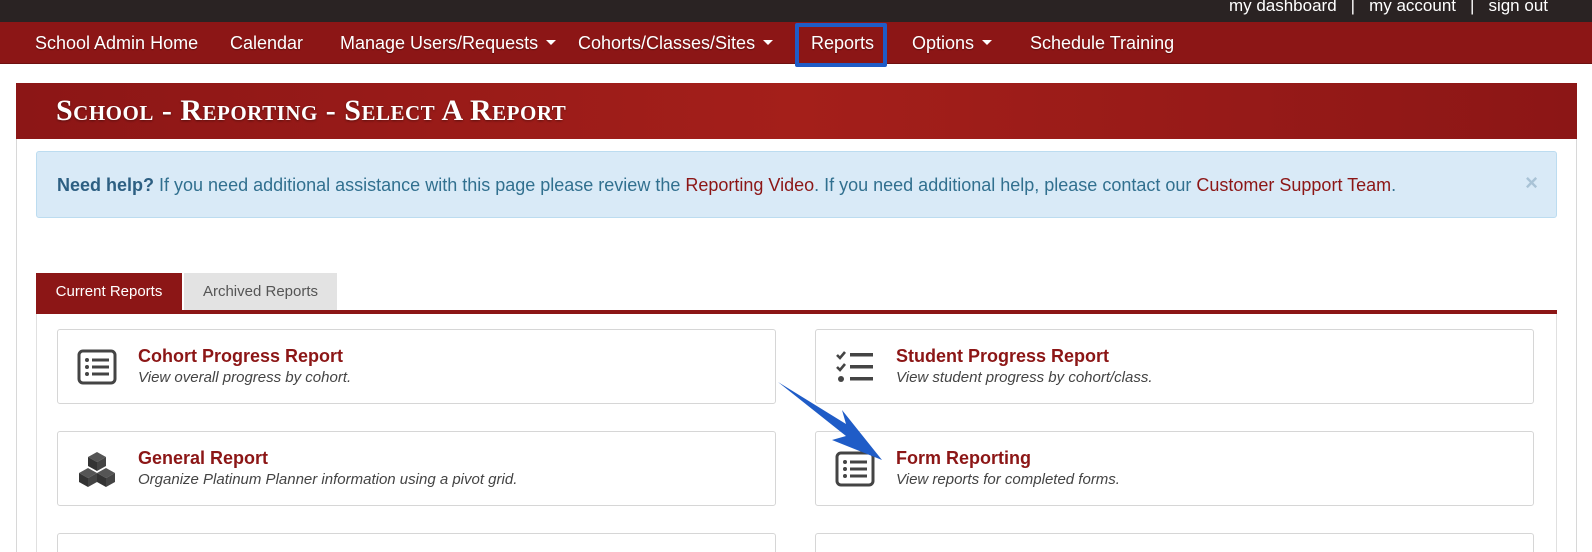  Describe the element at coordinates (245, 377) in the screenshot. I see `report-description: View overall progress by cohort.` at that location.